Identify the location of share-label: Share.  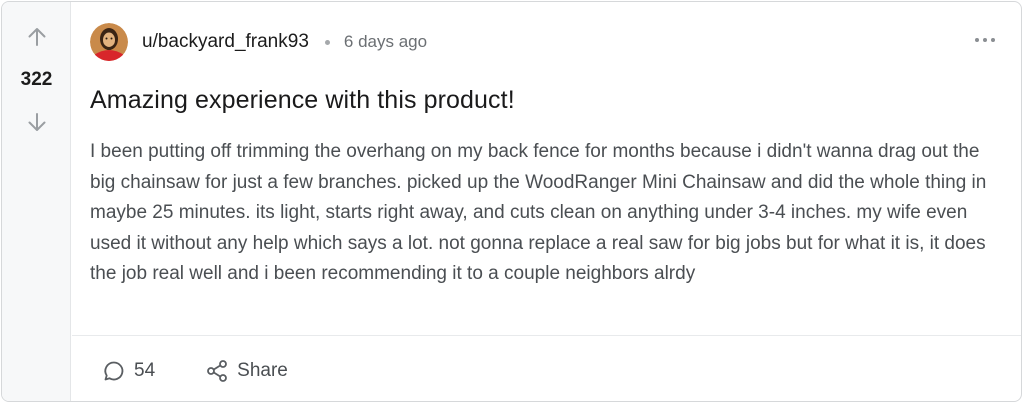
(262, 370).